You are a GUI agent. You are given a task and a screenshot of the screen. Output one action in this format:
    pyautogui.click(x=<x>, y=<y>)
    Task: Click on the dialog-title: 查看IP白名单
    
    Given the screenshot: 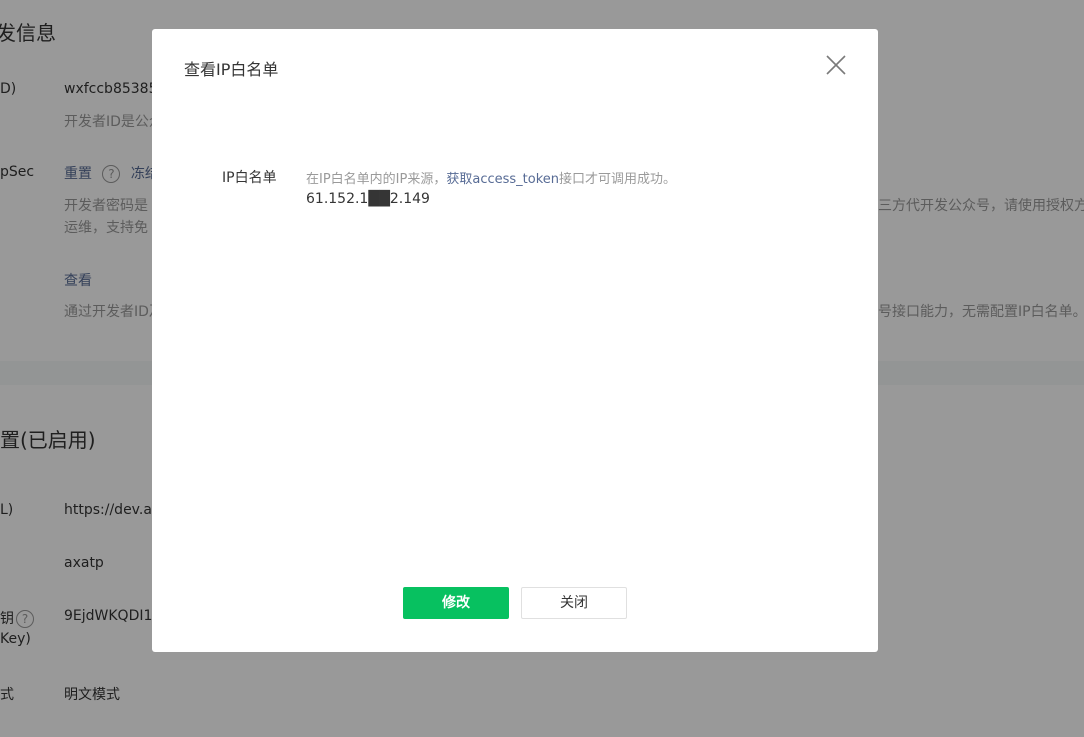 What is the action you would take?
    pyautogui.click(x=231, y=69)
    